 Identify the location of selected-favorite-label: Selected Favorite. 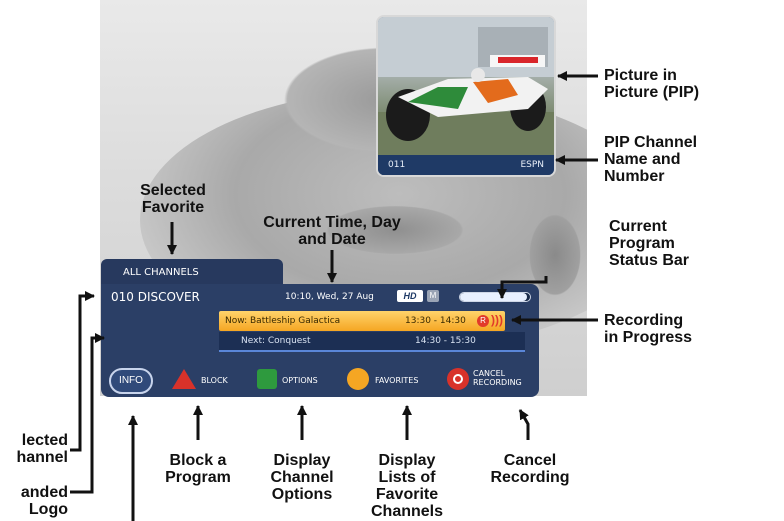
(173, 199).